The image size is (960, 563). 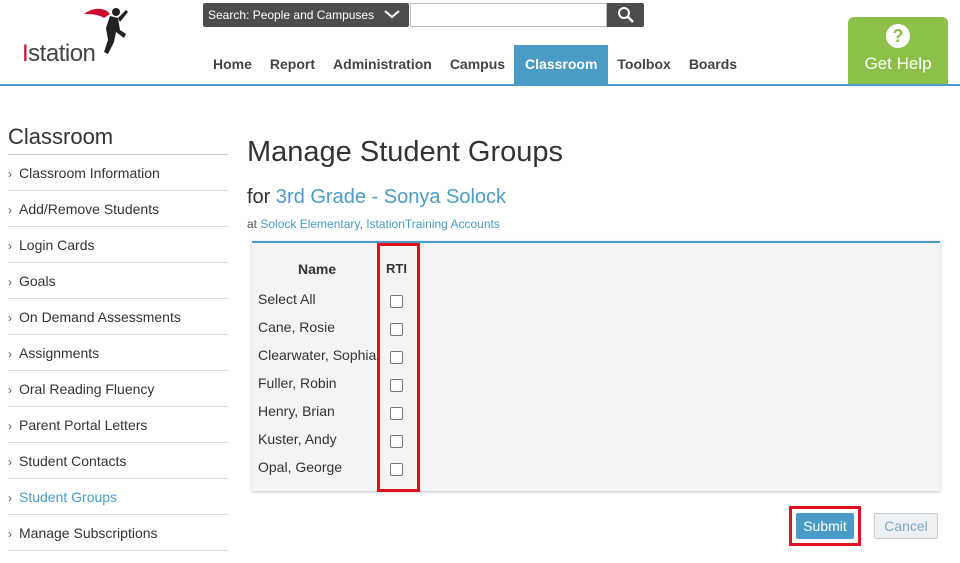 What do you see at coordinates (317, 269) in the screenshot?
I see `name-column-header: Name` at bounding box center [317, 269].